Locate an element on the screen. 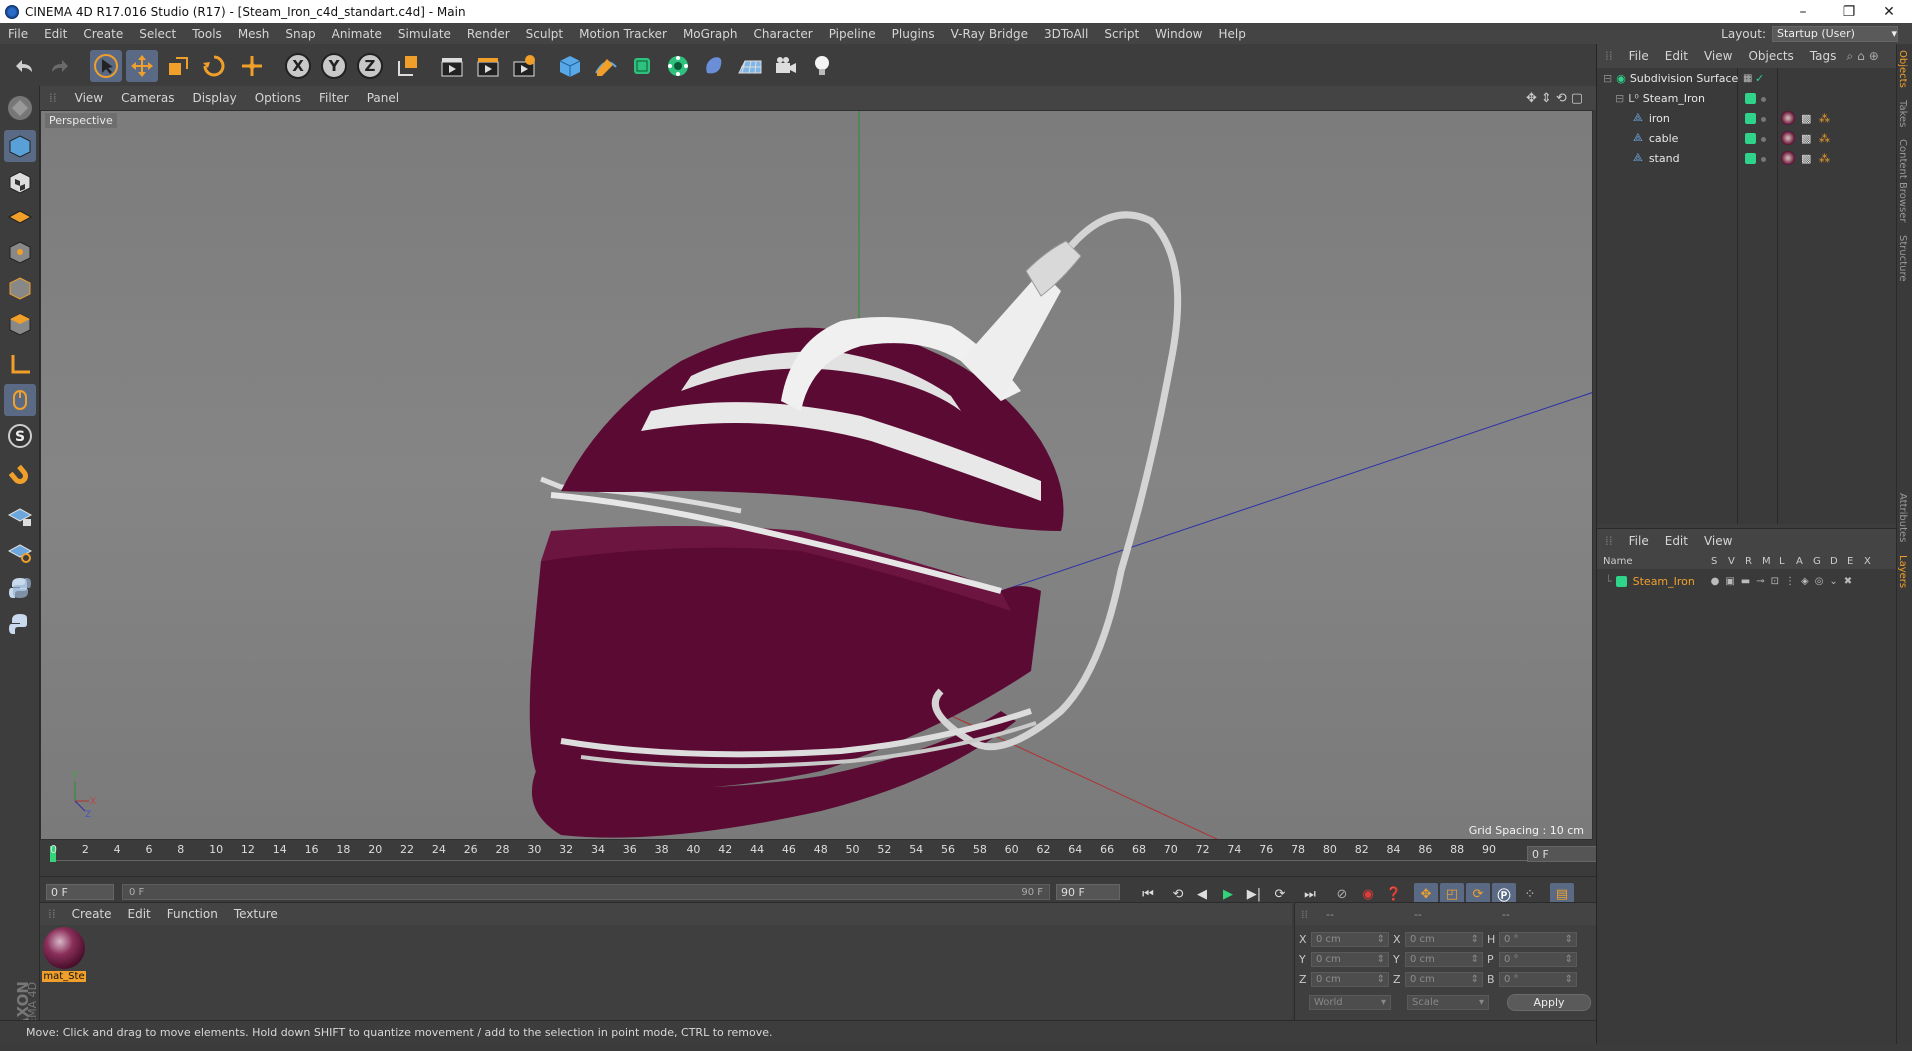 The height and width of the screenshot is (1051, 1912). side-tab-structure: Structure is located at coordinates (1902, 258).